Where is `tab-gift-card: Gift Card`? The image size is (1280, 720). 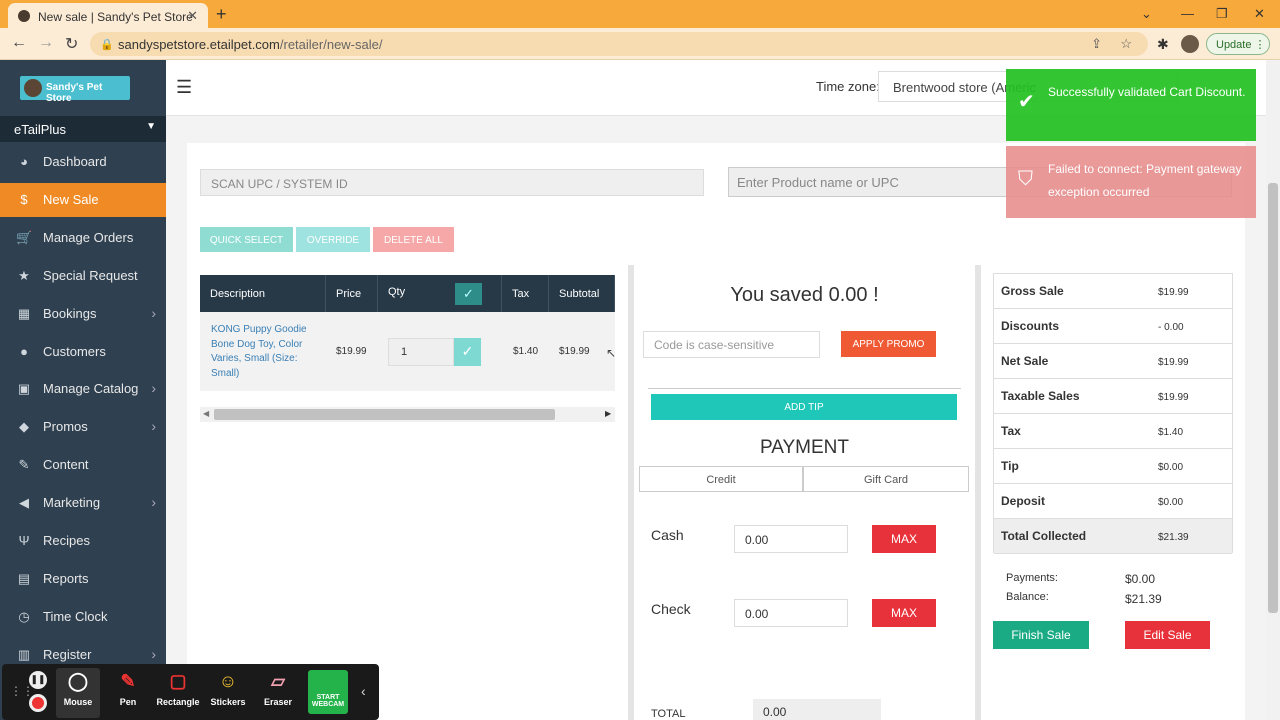
tab-gift-card: Gift Card is located at coordinates (886, 479).